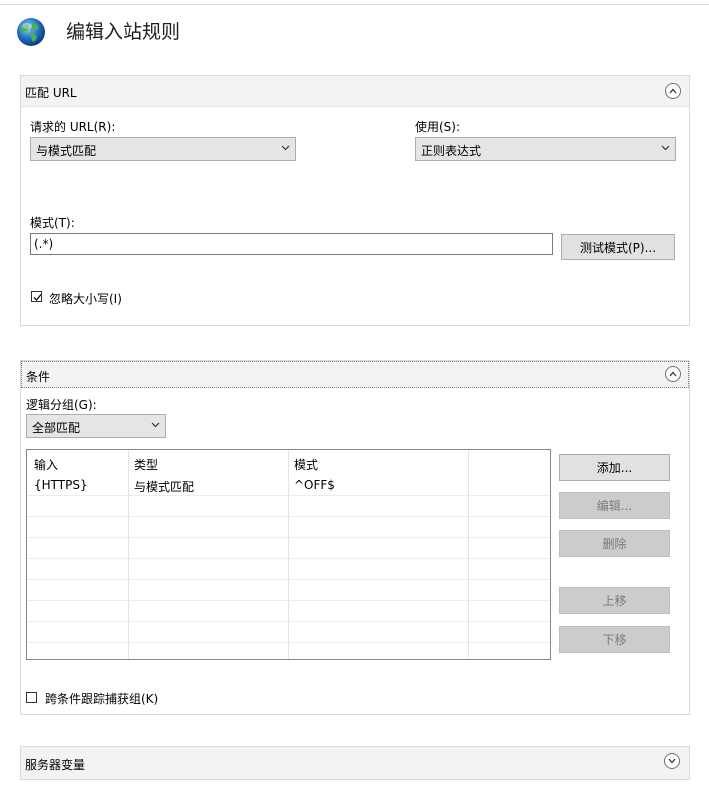  Describe the element at coordinates (291, 244) in the screenshot. I see `pattern-input: (.*)` at that location.